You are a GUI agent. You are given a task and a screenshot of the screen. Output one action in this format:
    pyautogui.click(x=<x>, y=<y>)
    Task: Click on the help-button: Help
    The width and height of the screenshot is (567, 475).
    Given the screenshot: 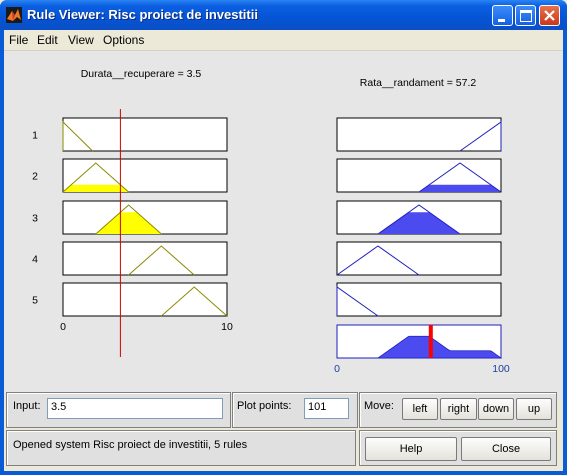 What is the action you would take?
    pyautogui.click(x=411, y=449)
    